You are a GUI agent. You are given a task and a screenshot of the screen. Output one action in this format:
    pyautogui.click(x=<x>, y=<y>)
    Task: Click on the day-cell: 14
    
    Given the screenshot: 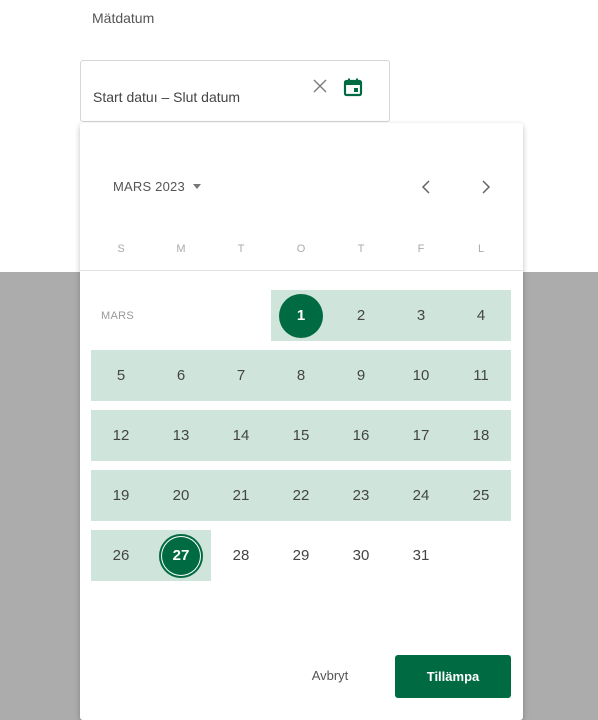 What is the action you would take?
    pyautogui.click(x=241, y=435)
    